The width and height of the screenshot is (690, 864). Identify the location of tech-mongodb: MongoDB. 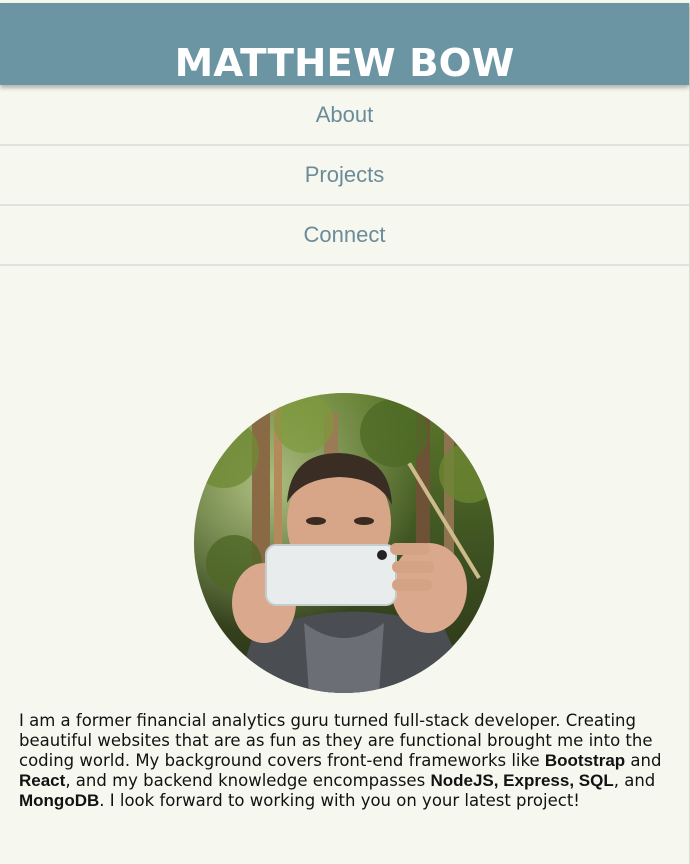
(59, 800).